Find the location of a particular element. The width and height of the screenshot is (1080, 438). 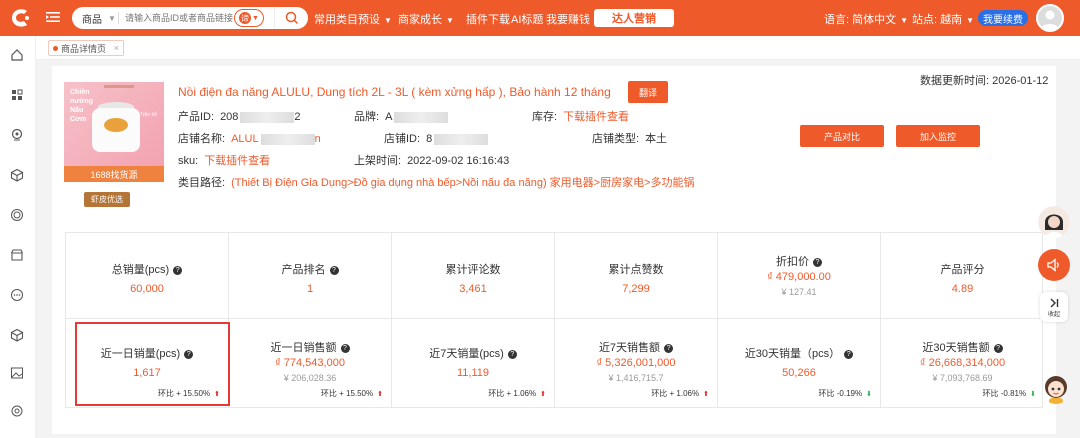

user-avatar is located at coordinates (1050, 18).